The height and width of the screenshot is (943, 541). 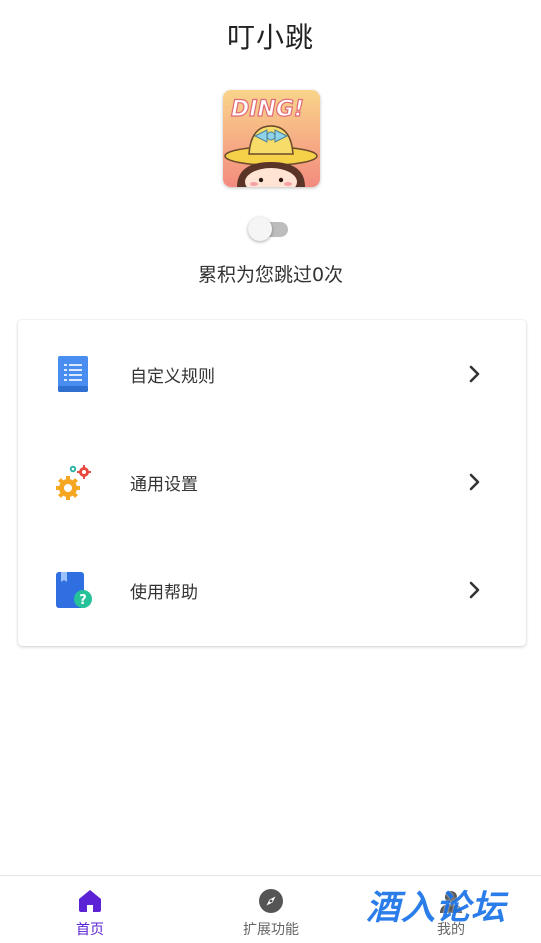 I want to click on help-book-icon: ?, so click(x=73, y=590).